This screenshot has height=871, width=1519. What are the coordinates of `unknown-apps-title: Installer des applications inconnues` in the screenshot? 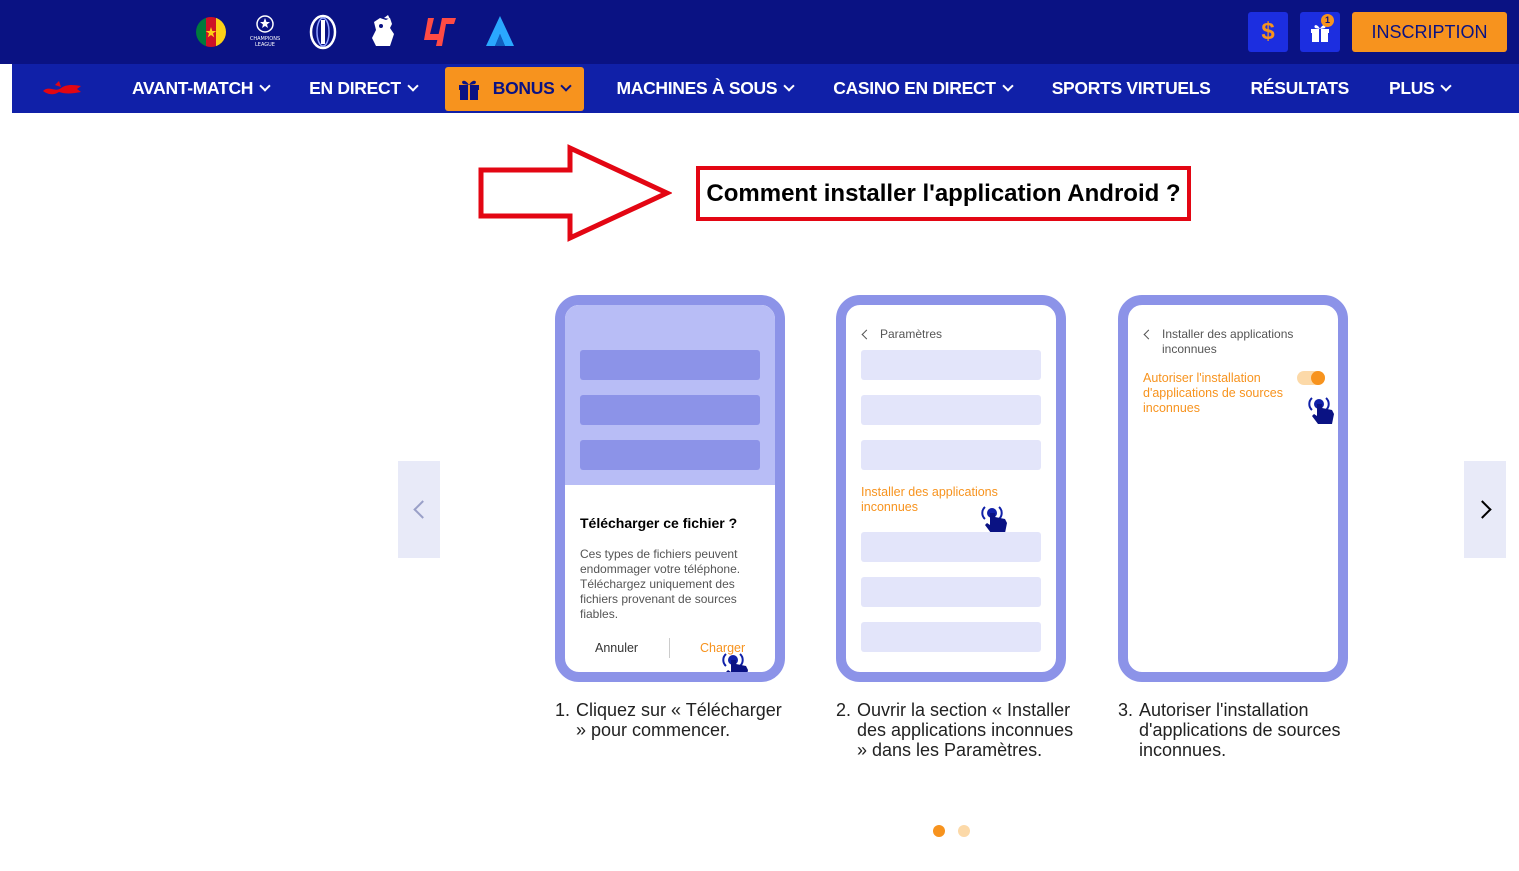 It's located at (1228, 341).